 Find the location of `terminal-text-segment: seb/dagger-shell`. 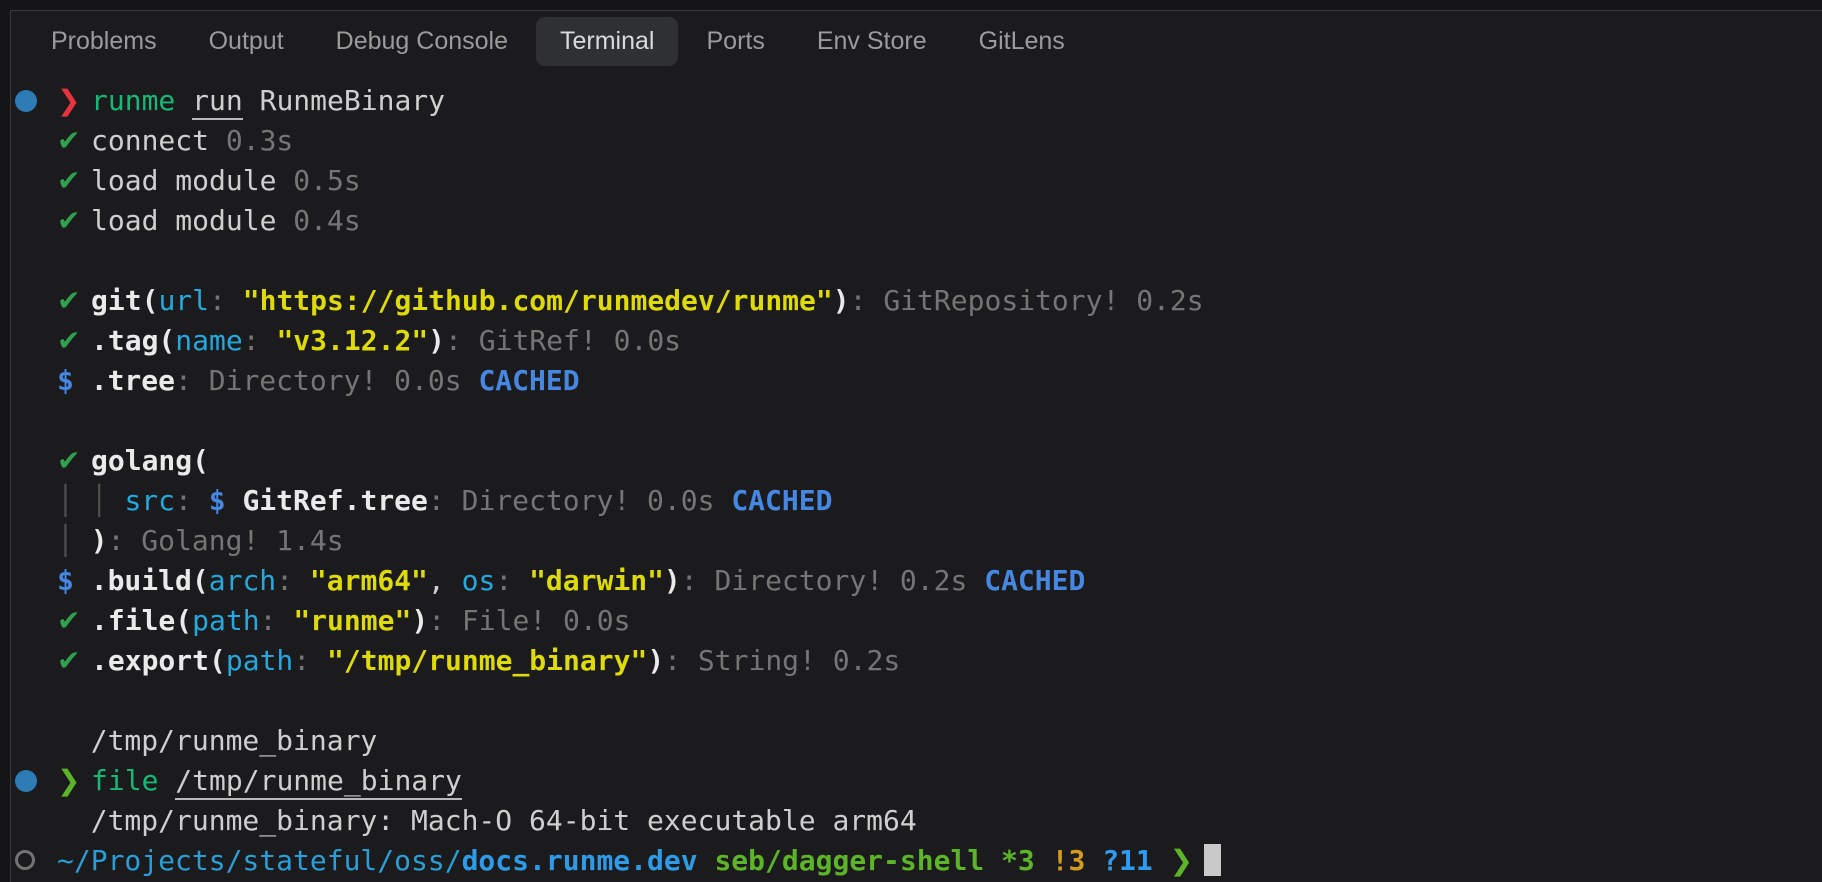

terminal-text-segment: seb/dagger-shell is located at coordinates (858, 860).